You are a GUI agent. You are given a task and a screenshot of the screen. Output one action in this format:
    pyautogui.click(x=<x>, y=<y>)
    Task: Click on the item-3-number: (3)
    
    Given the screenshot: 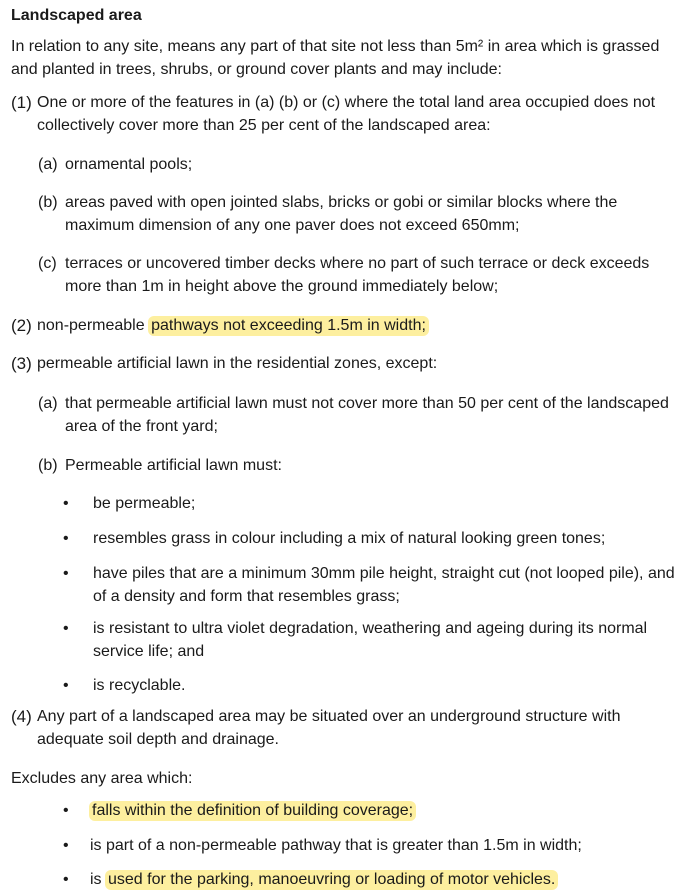 What is the action you would take?
    pyautogui.click(x=21, y=363)
    